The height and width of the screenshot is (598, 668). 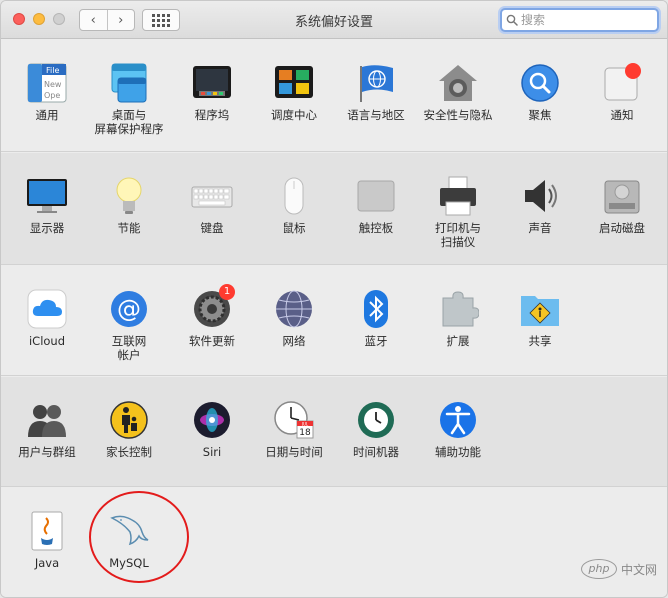 I want to click on clock-calendar-icon: JUL 18, so click(x=294, y=420).